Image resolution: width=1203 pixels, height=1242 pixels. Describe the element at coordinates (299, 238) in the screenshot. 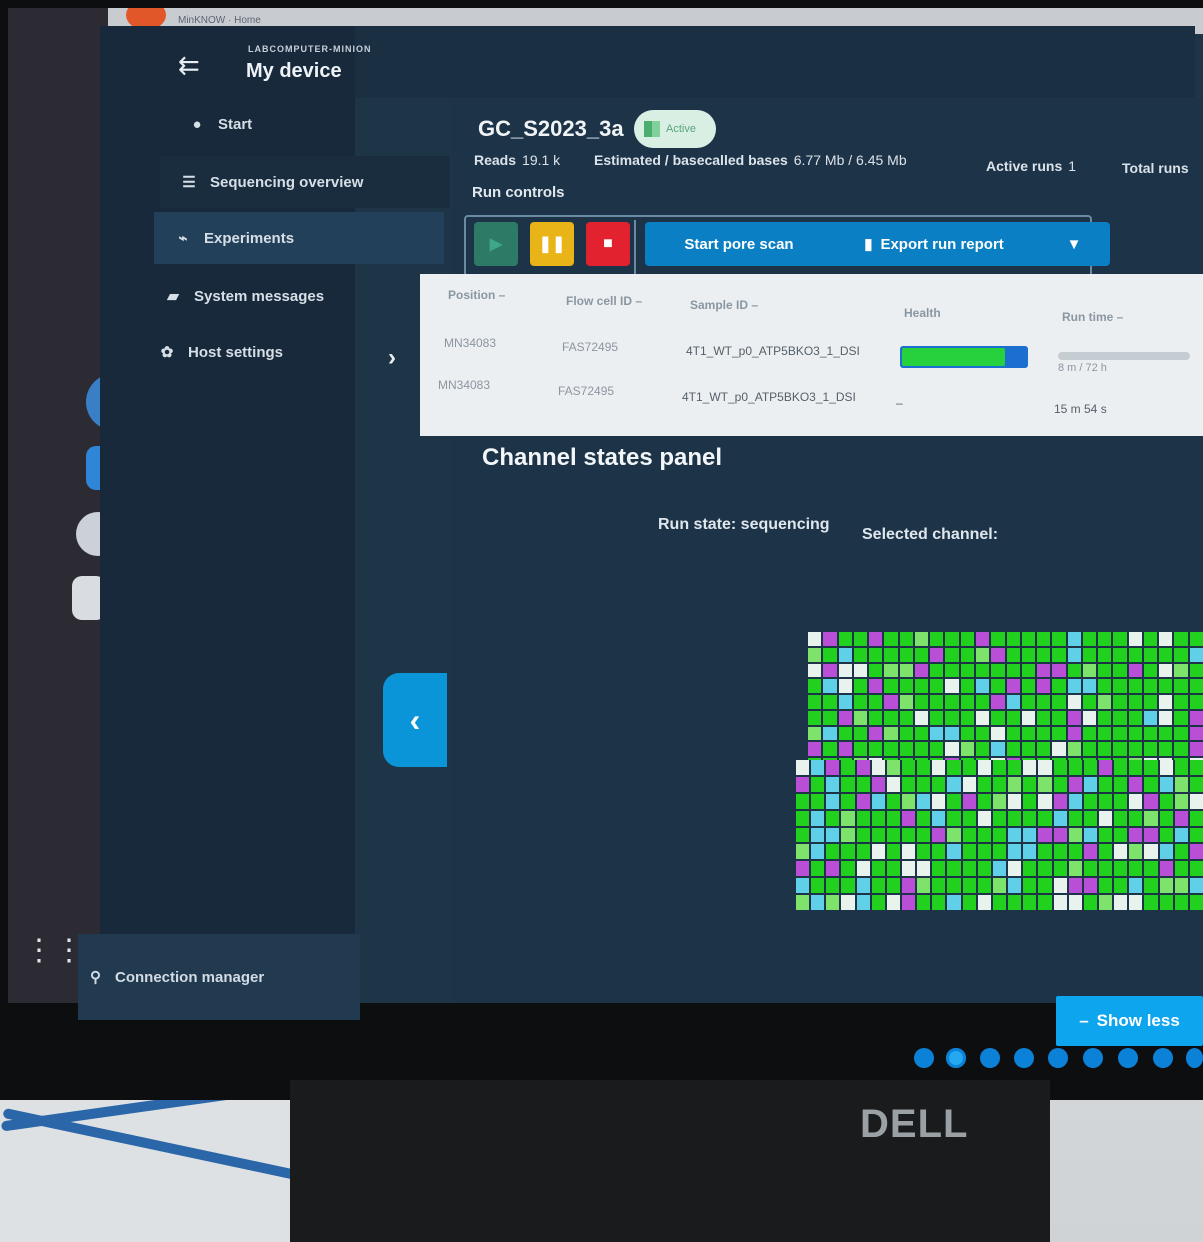

I see `nav-item-experiments: ⌁ Experiments` at that location.